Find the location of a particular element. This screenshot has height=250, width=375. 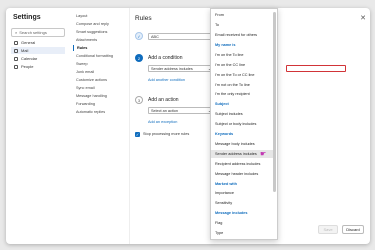

submenu-automatic-replies: Automatic replies is located at coordinates (100, 112).